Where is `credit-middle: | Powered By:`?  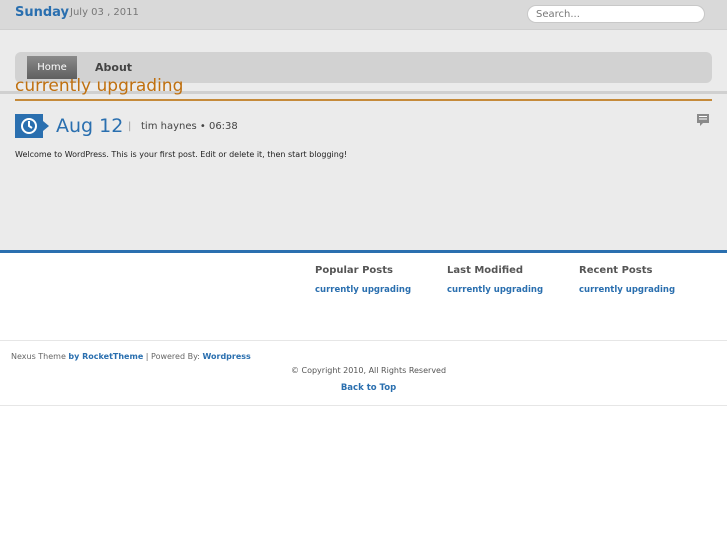
credit-middle: | Powered By: is located at coordinates (173, 356).